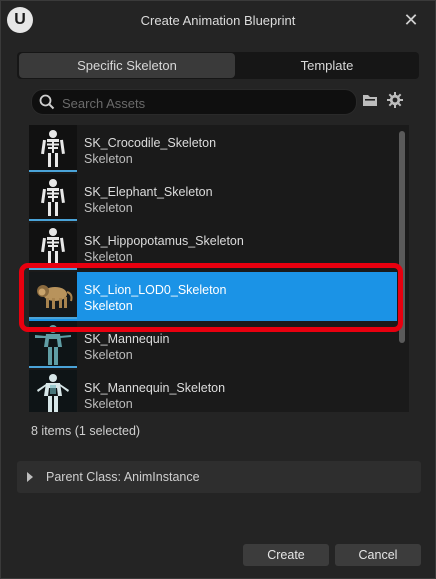  What do you see at coordinates (86, 431) in the screenshot?
I see `item-count-status: 8 items (1 selected)` at bounding box center [86, 431].